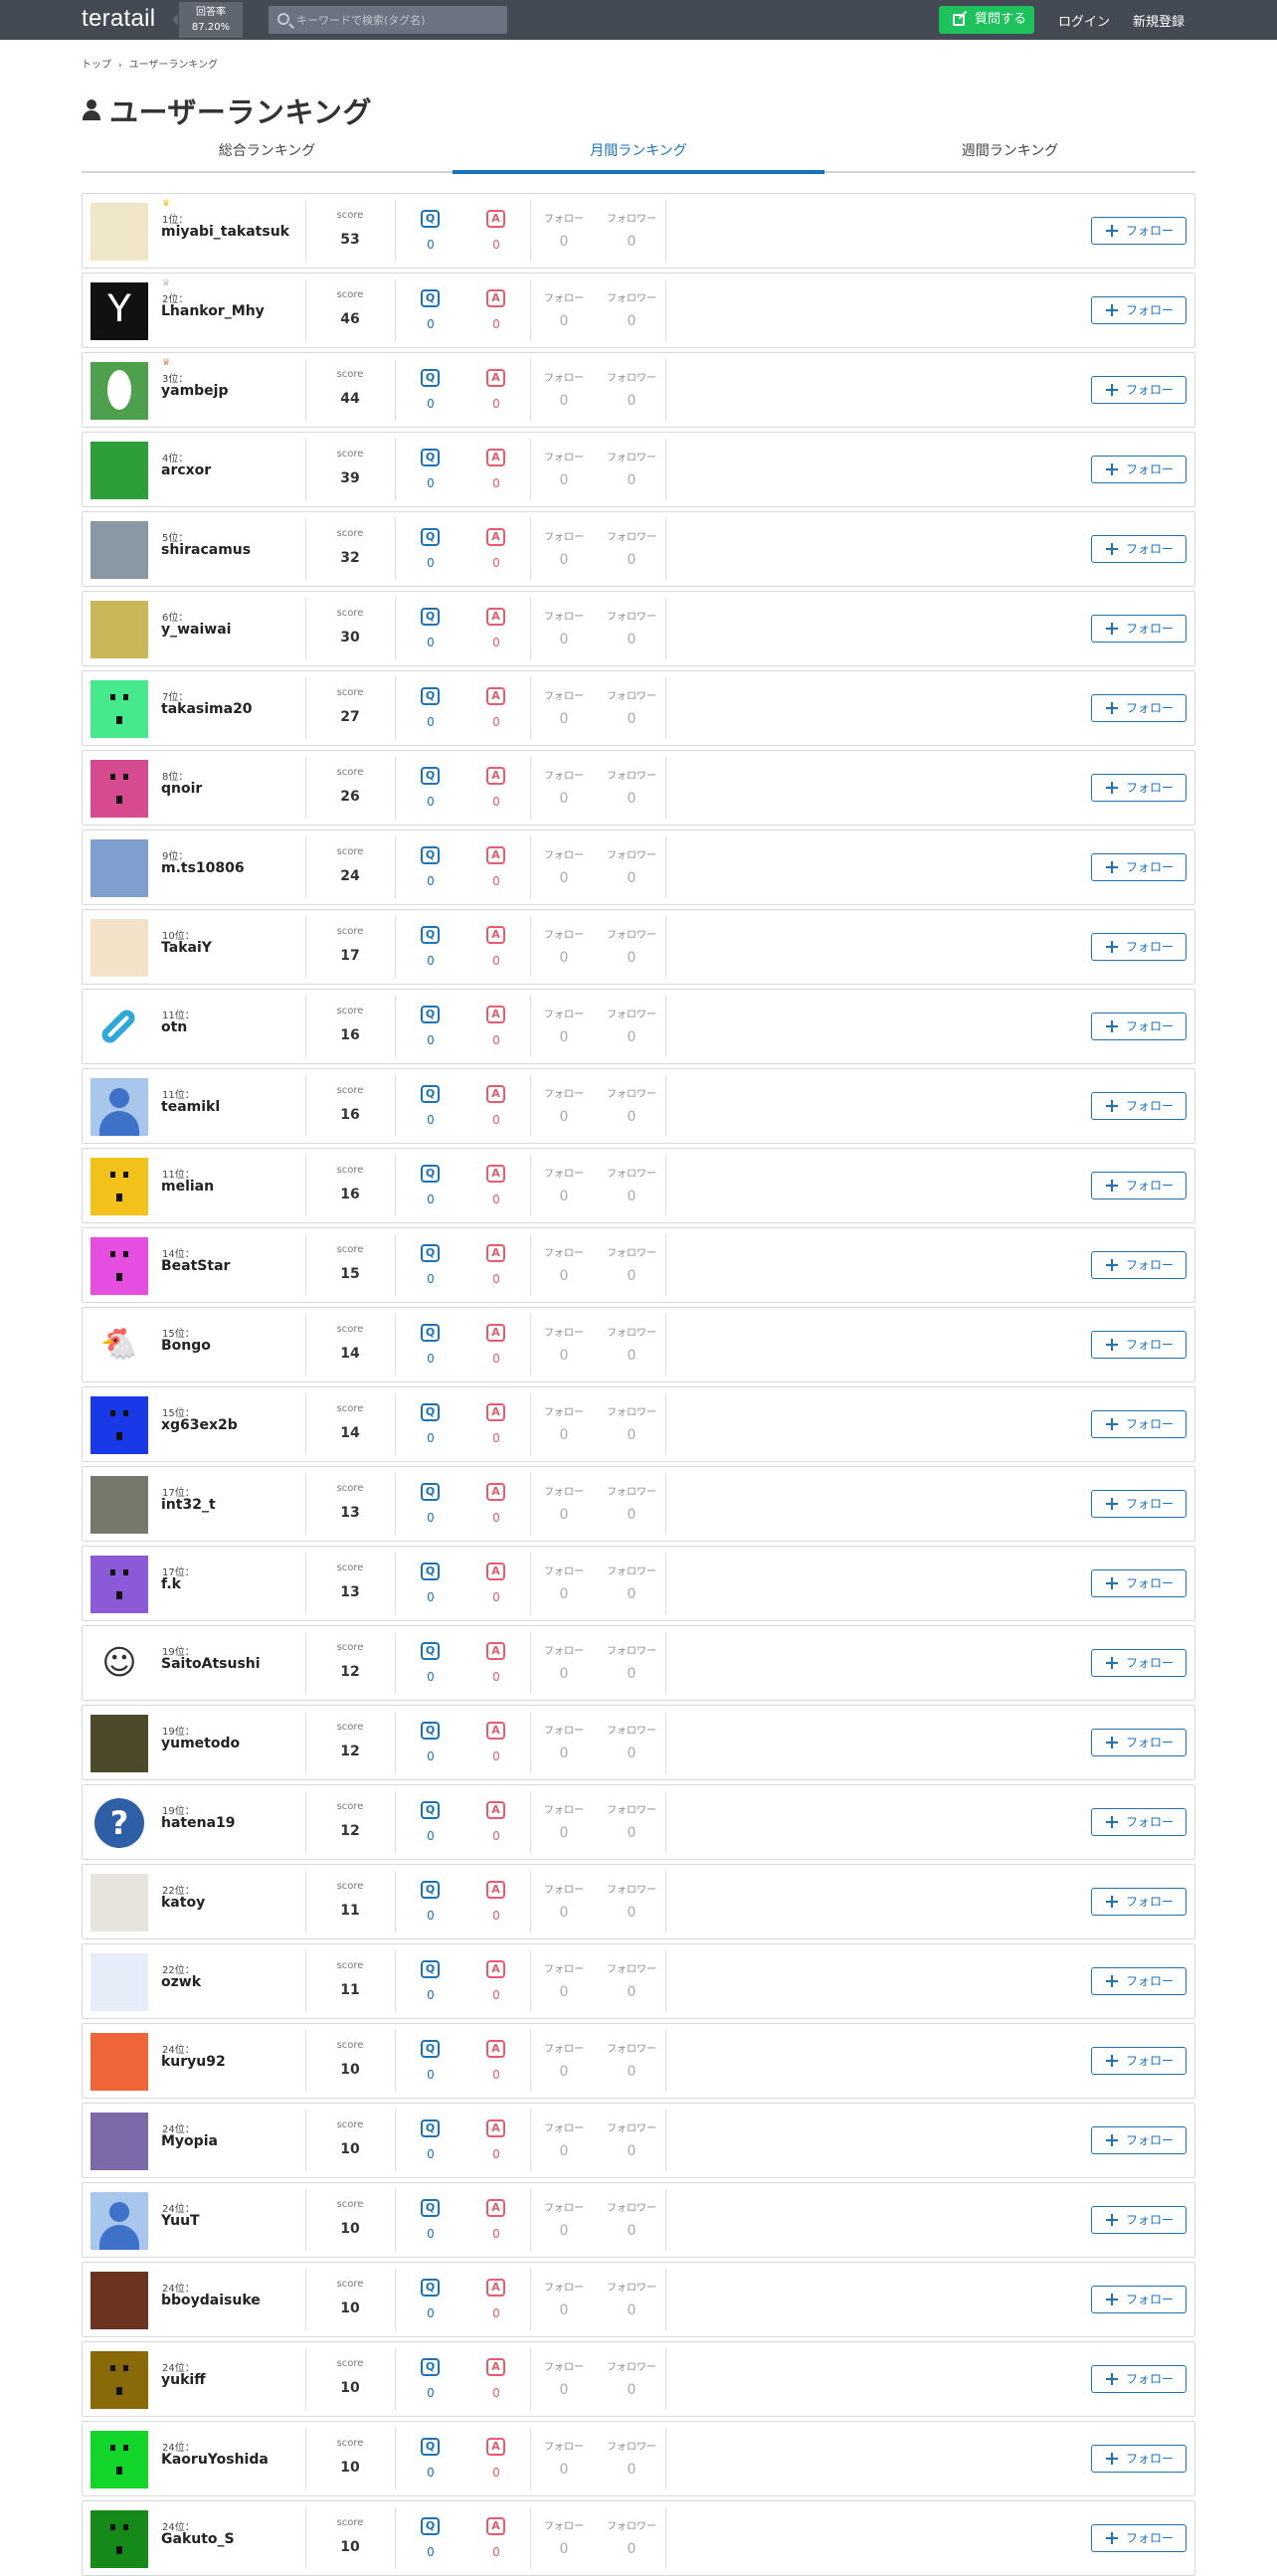 The width and height of the screenshot is (1277, 2576). Describe the element at coordinates (180, 2221) in the screenshot. I see `username-link: YuuT` at that location.